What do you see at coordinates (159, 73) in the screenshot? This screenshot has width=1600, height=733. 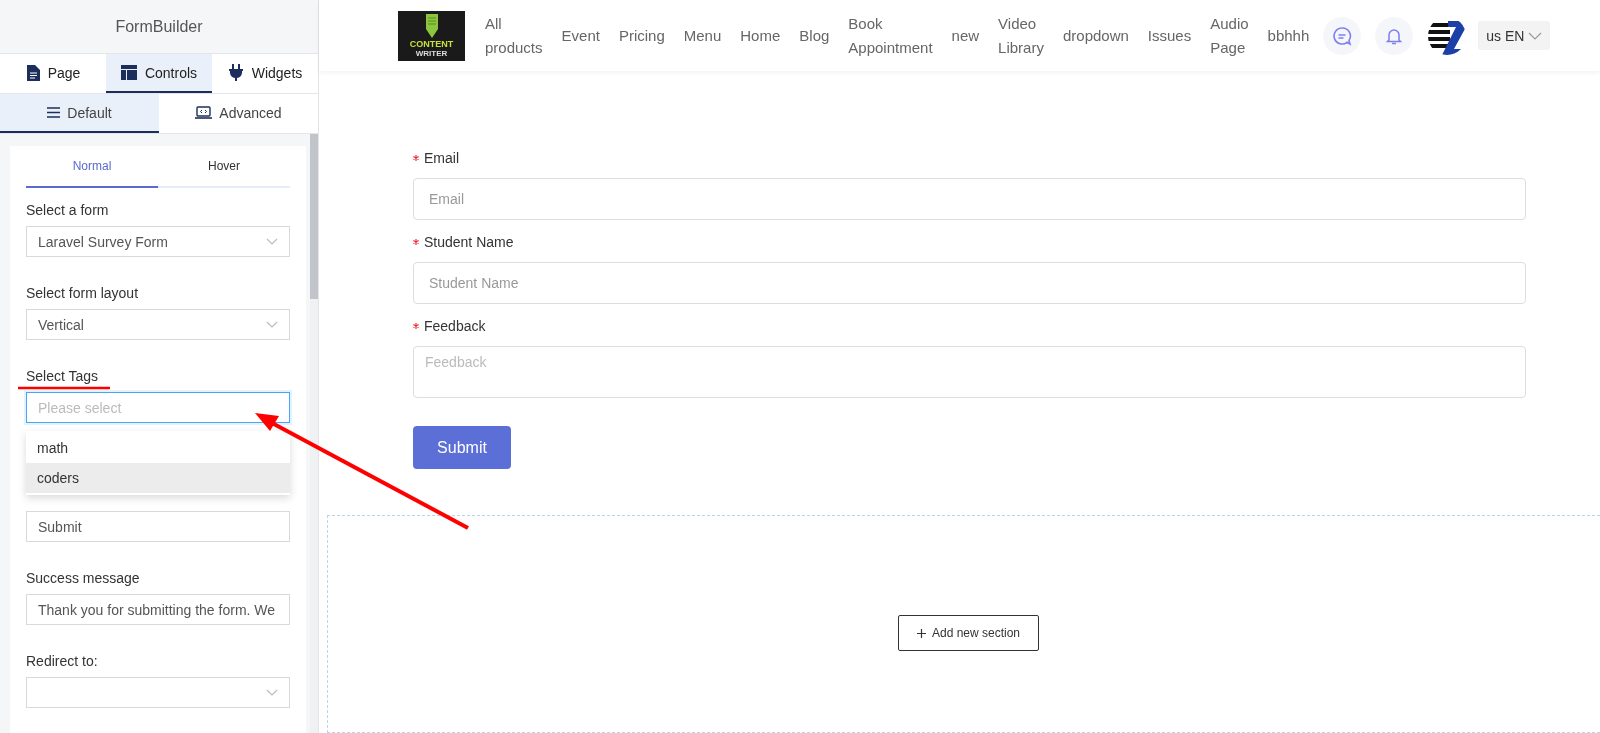 I see `panel-tab: Controls` at bounding box center [159, 73].